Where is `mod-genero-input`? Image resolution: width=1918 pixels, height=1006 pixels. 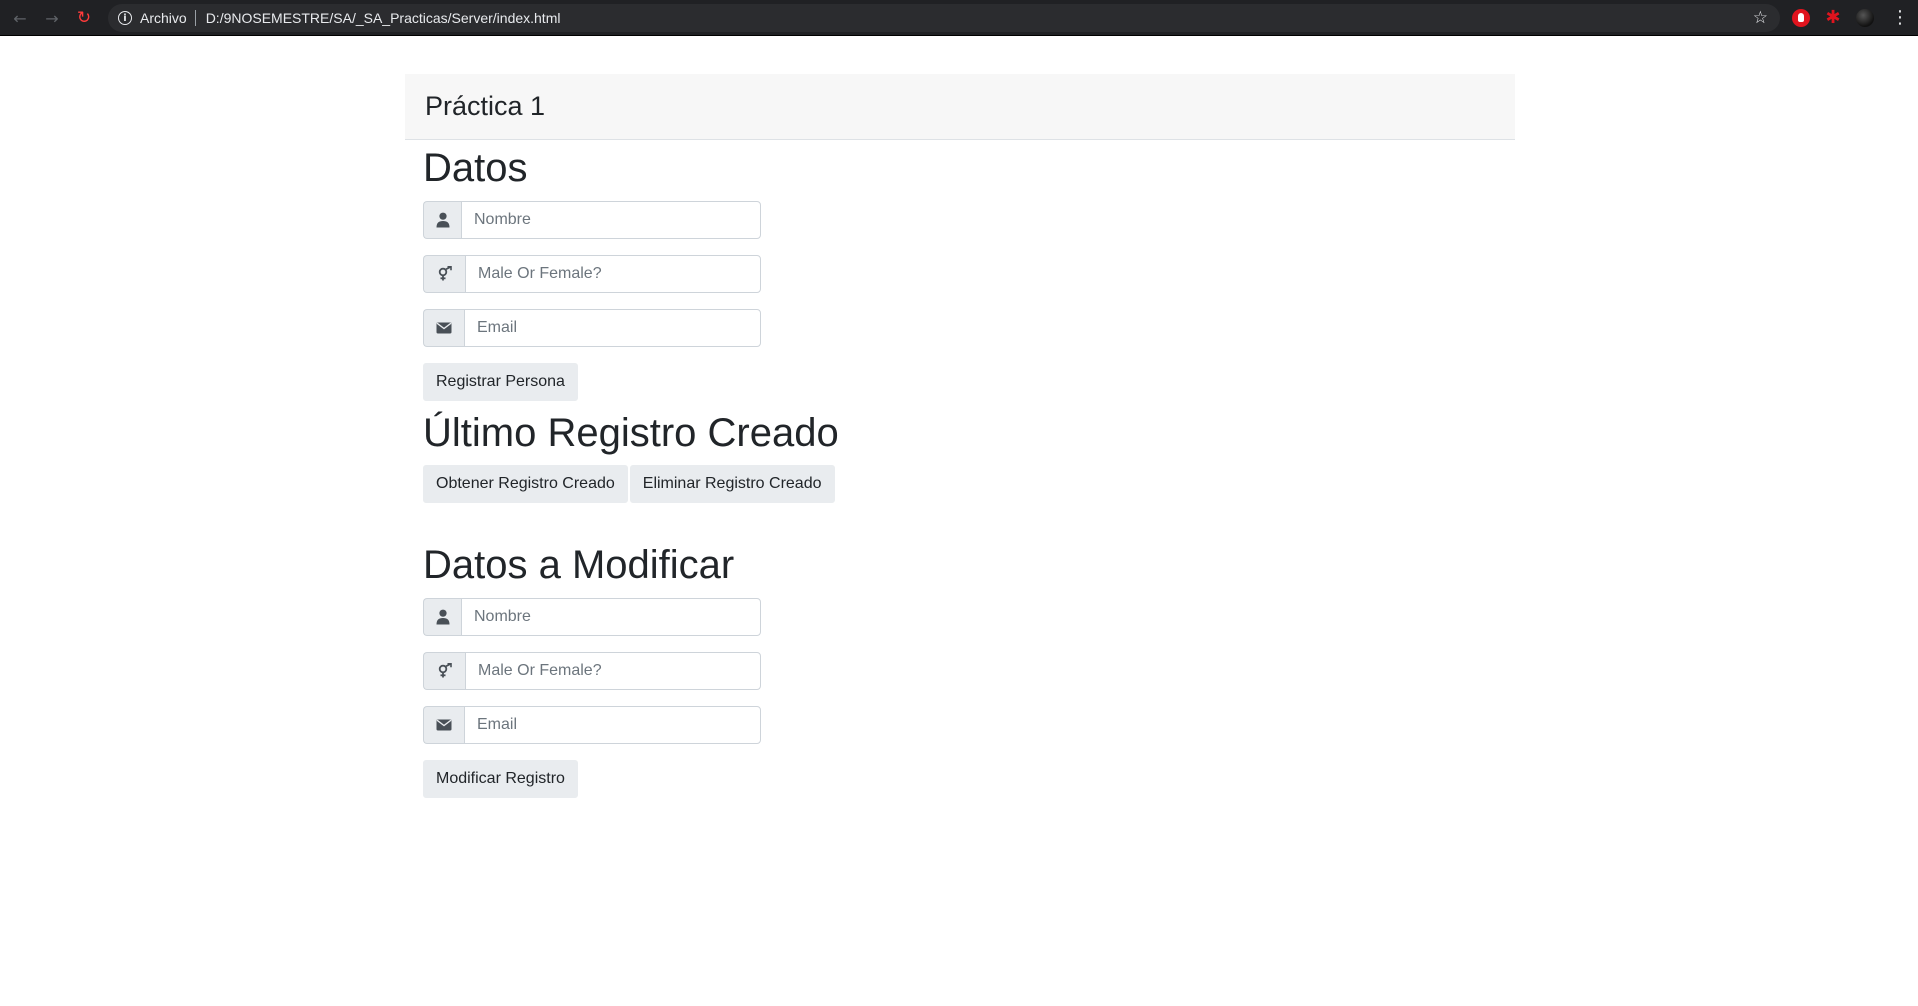
mod-genero-input is located at coordinates (613, 671).